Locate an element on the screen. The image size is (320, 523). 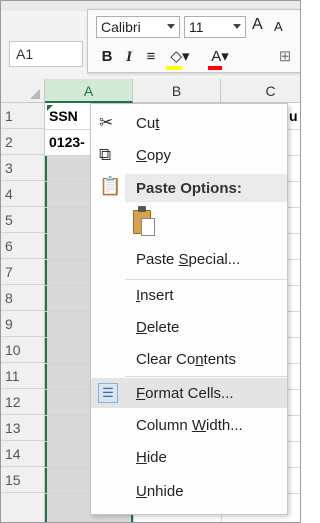
cell-c1-partial-text: u is located at coordinates (293, 116).